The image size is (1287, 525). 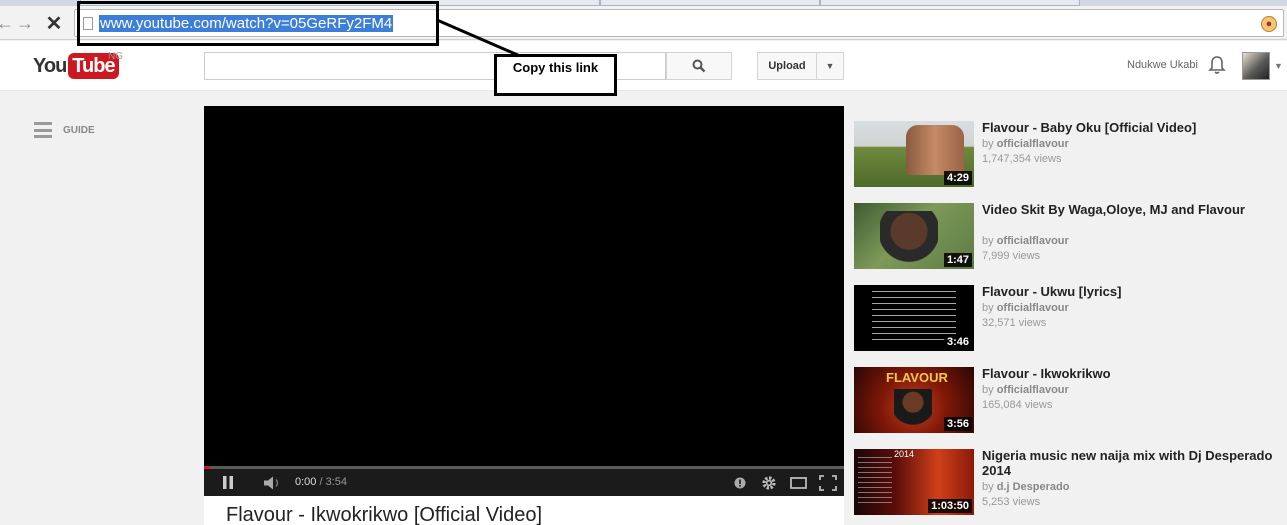 I want to click on video-thumbnail: 1:47, so click(x=914, y=236).